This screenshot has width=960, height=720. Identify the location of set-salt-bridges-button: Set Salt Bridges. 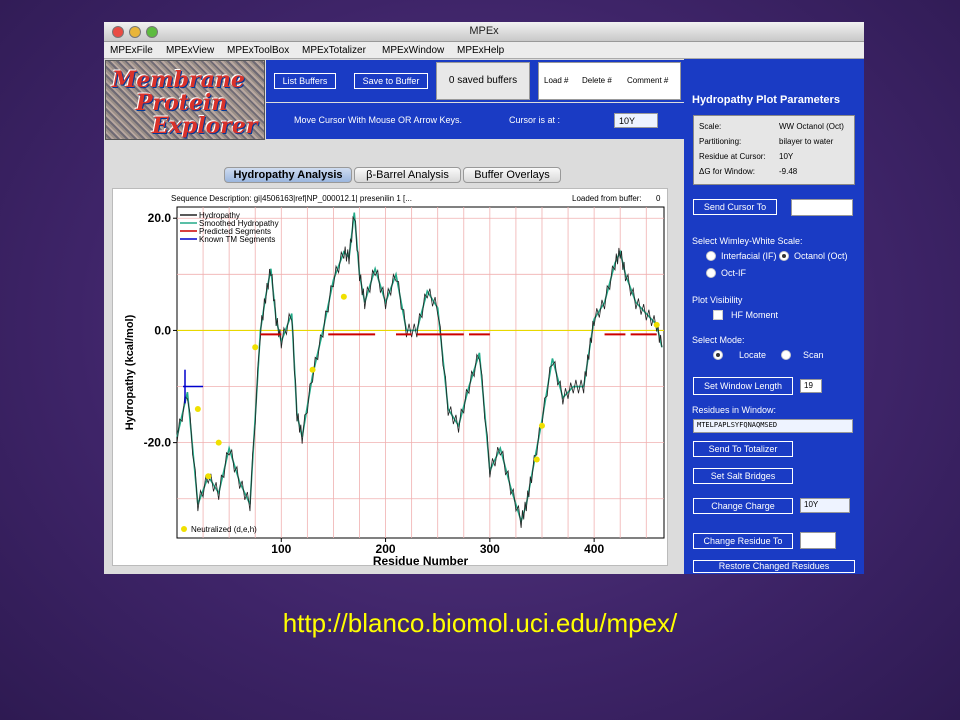
(743, 476).